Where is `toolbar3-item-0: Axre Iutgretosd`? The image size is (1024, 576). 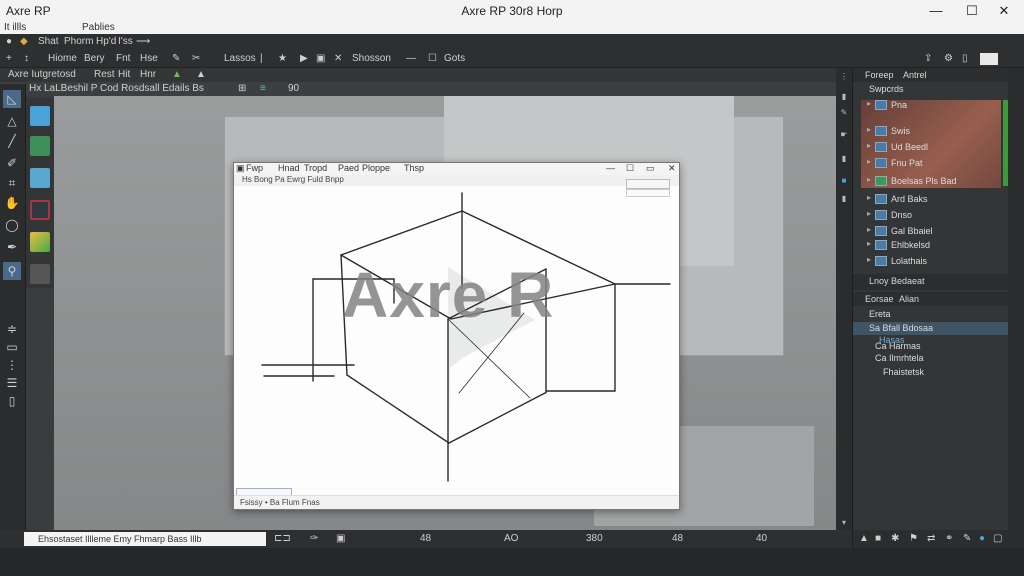
toolbar3-item-0: Axre Iutgretosd is located at coordinates (42, 74).